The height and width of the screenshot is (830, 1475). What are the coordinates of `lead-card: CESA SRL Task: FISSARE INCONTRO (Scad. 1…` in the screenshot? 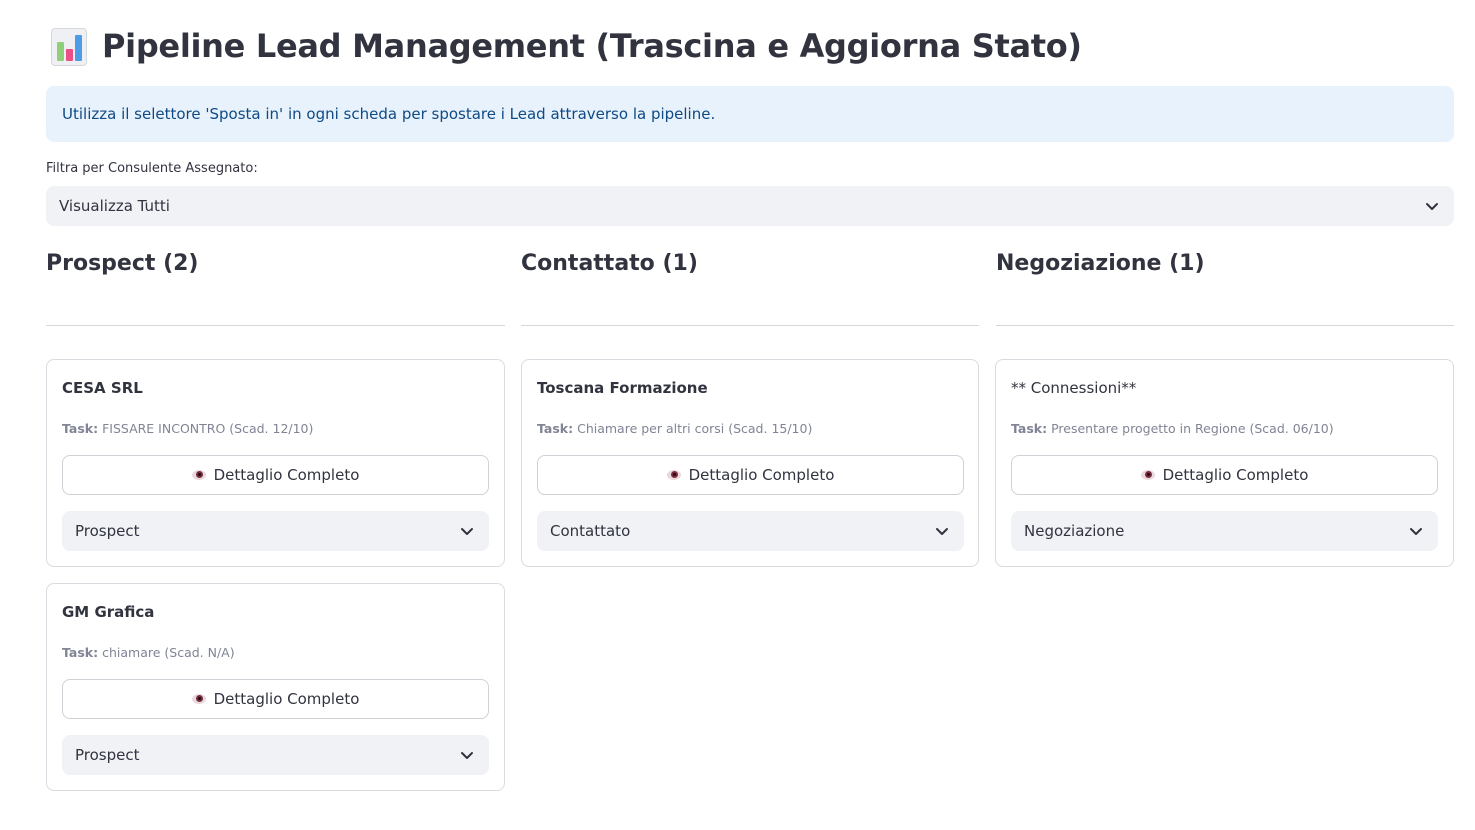 It's located at (275, 463).